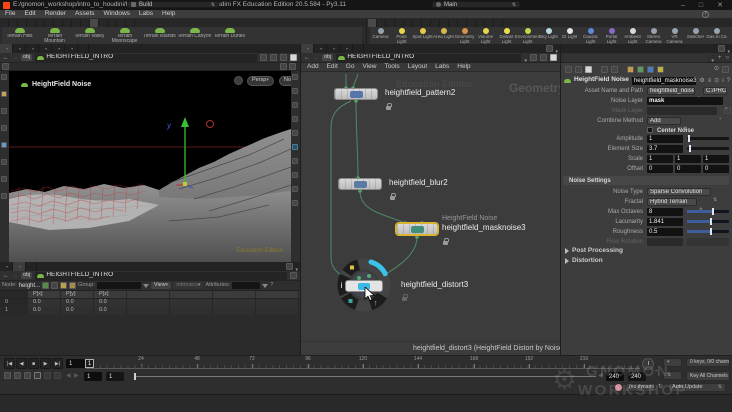 The width and height of the screenshot is (732, 412). I want to click on offset-z-input: 0, so click(716, 168).